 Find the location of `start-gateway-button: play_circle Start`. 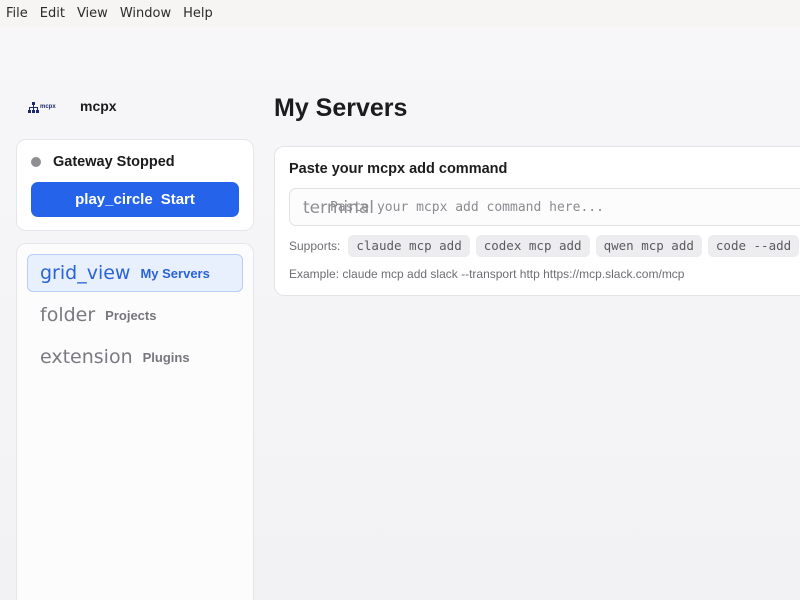

start-gateway-button: play_circle Start is located at coordinates (135, 199).